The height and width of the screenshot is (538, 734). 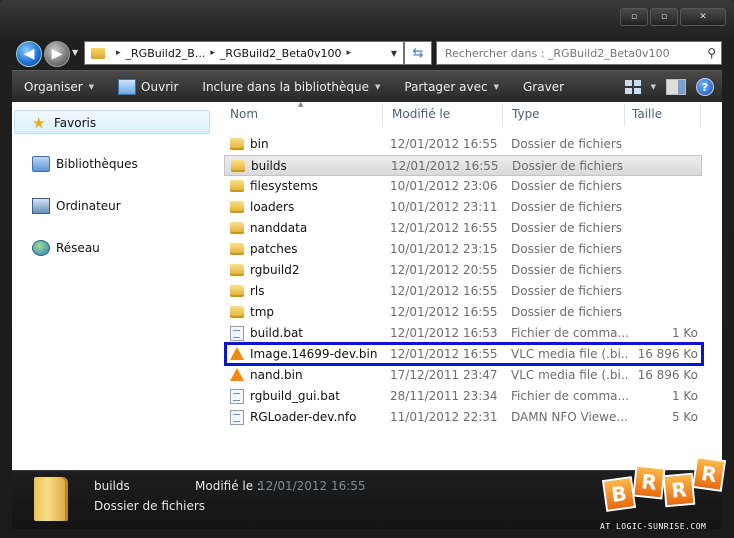 What do you see at coordinates (76, 206) in the screenshot?
I see `sidebar-item-ordinateur: Ordinateur` at bounding box center [76, 206].